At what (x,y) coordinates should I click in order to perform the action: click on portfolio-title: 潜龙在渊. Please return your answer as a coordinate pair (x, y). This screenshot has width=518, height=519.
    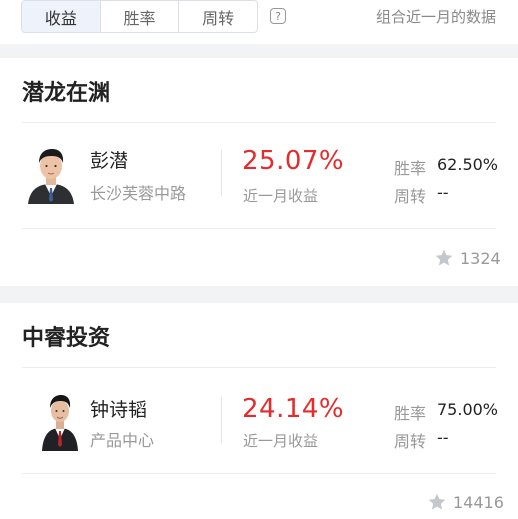
    Looking at the image, I should click on (66, 93).